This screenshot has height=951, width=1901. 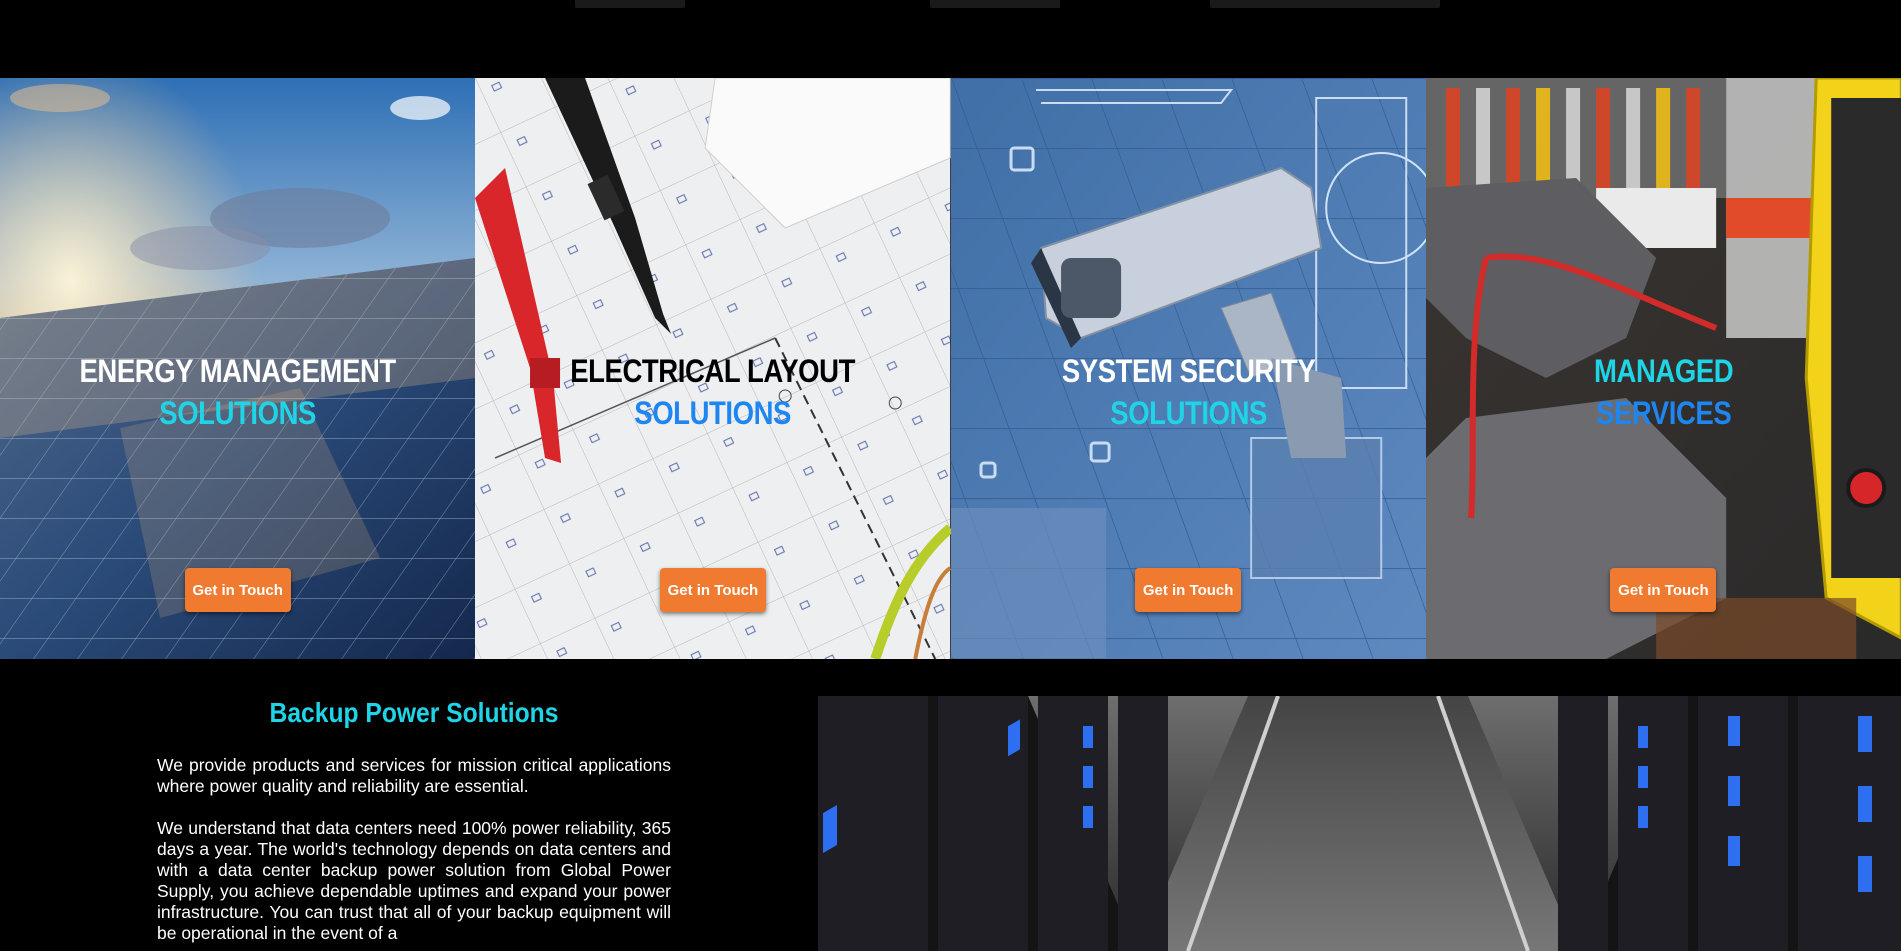 What do you see at coordinates (713, 371) in the screenshot?
I see `title-line1: ELECTRICAL LAYOUT` at bounding box center [713, 371].